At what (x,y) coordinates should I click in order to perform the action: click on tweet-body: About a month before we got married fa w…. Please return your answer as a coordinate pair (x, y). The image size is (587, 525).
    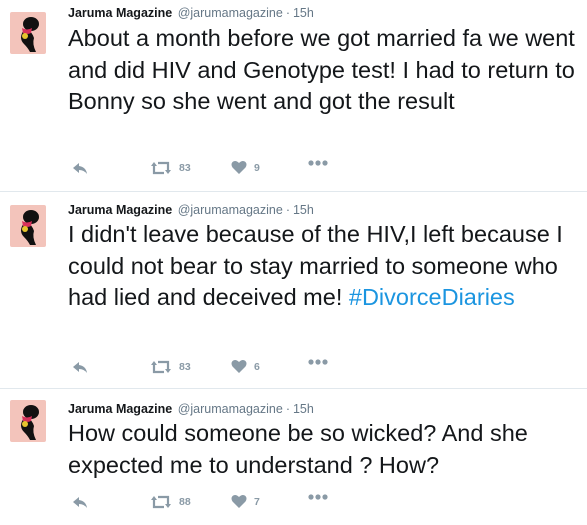
    Looking at the image, I should click on (321, 69).